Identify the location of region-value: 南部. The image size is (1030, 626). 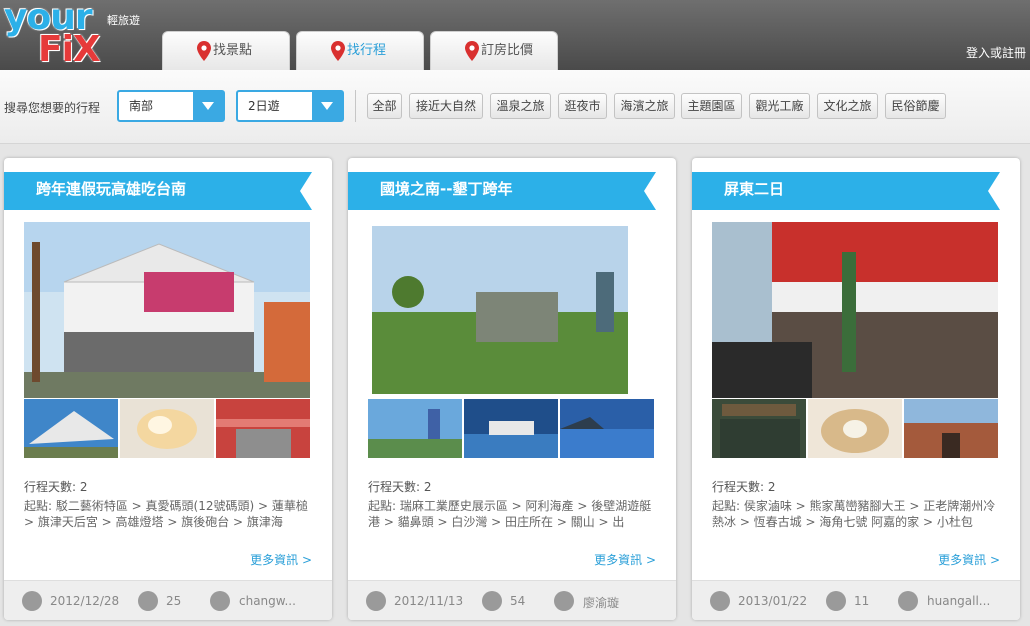
(141, 106).